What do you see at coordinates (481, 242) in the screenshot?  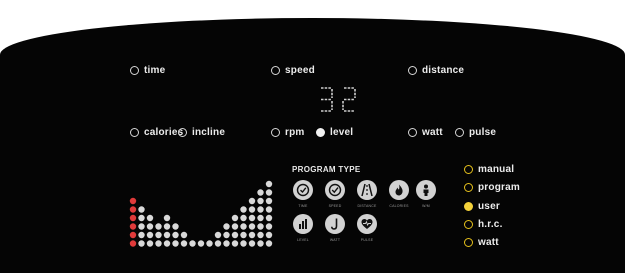 I see `mode-watt: watt` at bounding box center [481, 242].